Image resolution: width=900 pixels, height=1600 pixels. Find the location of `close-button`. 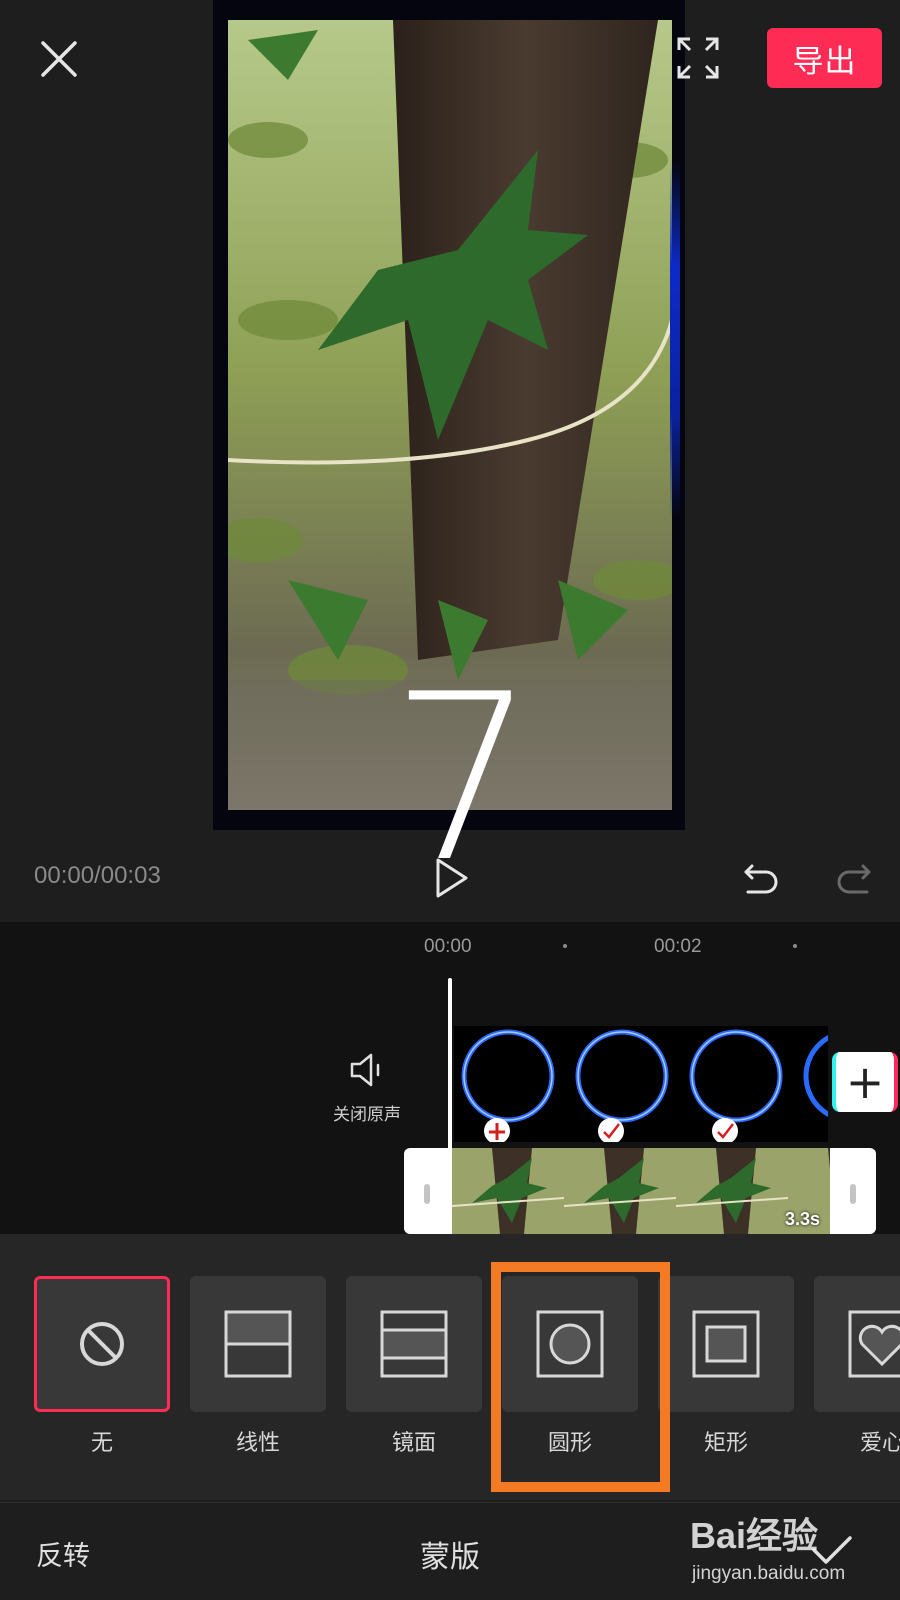

close-button is located at coordinates (59, 59).